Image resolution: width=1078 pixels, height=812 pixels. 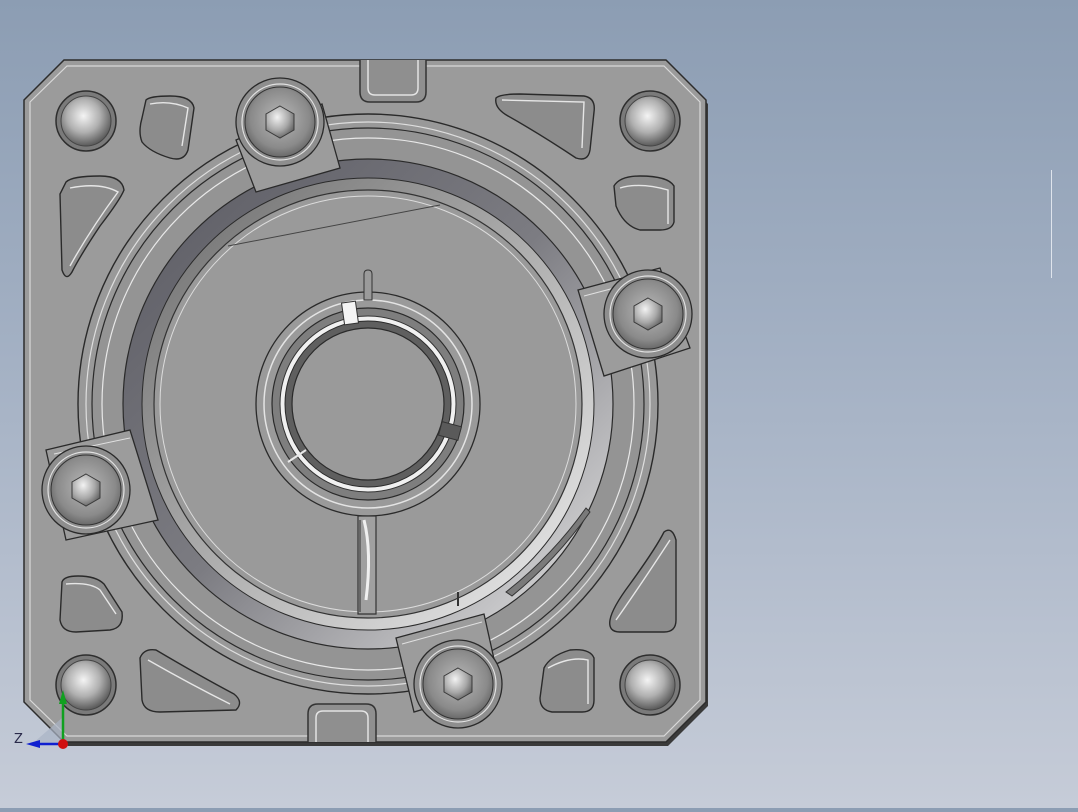 I want to click on notch-top, so click(x=393, y=81).